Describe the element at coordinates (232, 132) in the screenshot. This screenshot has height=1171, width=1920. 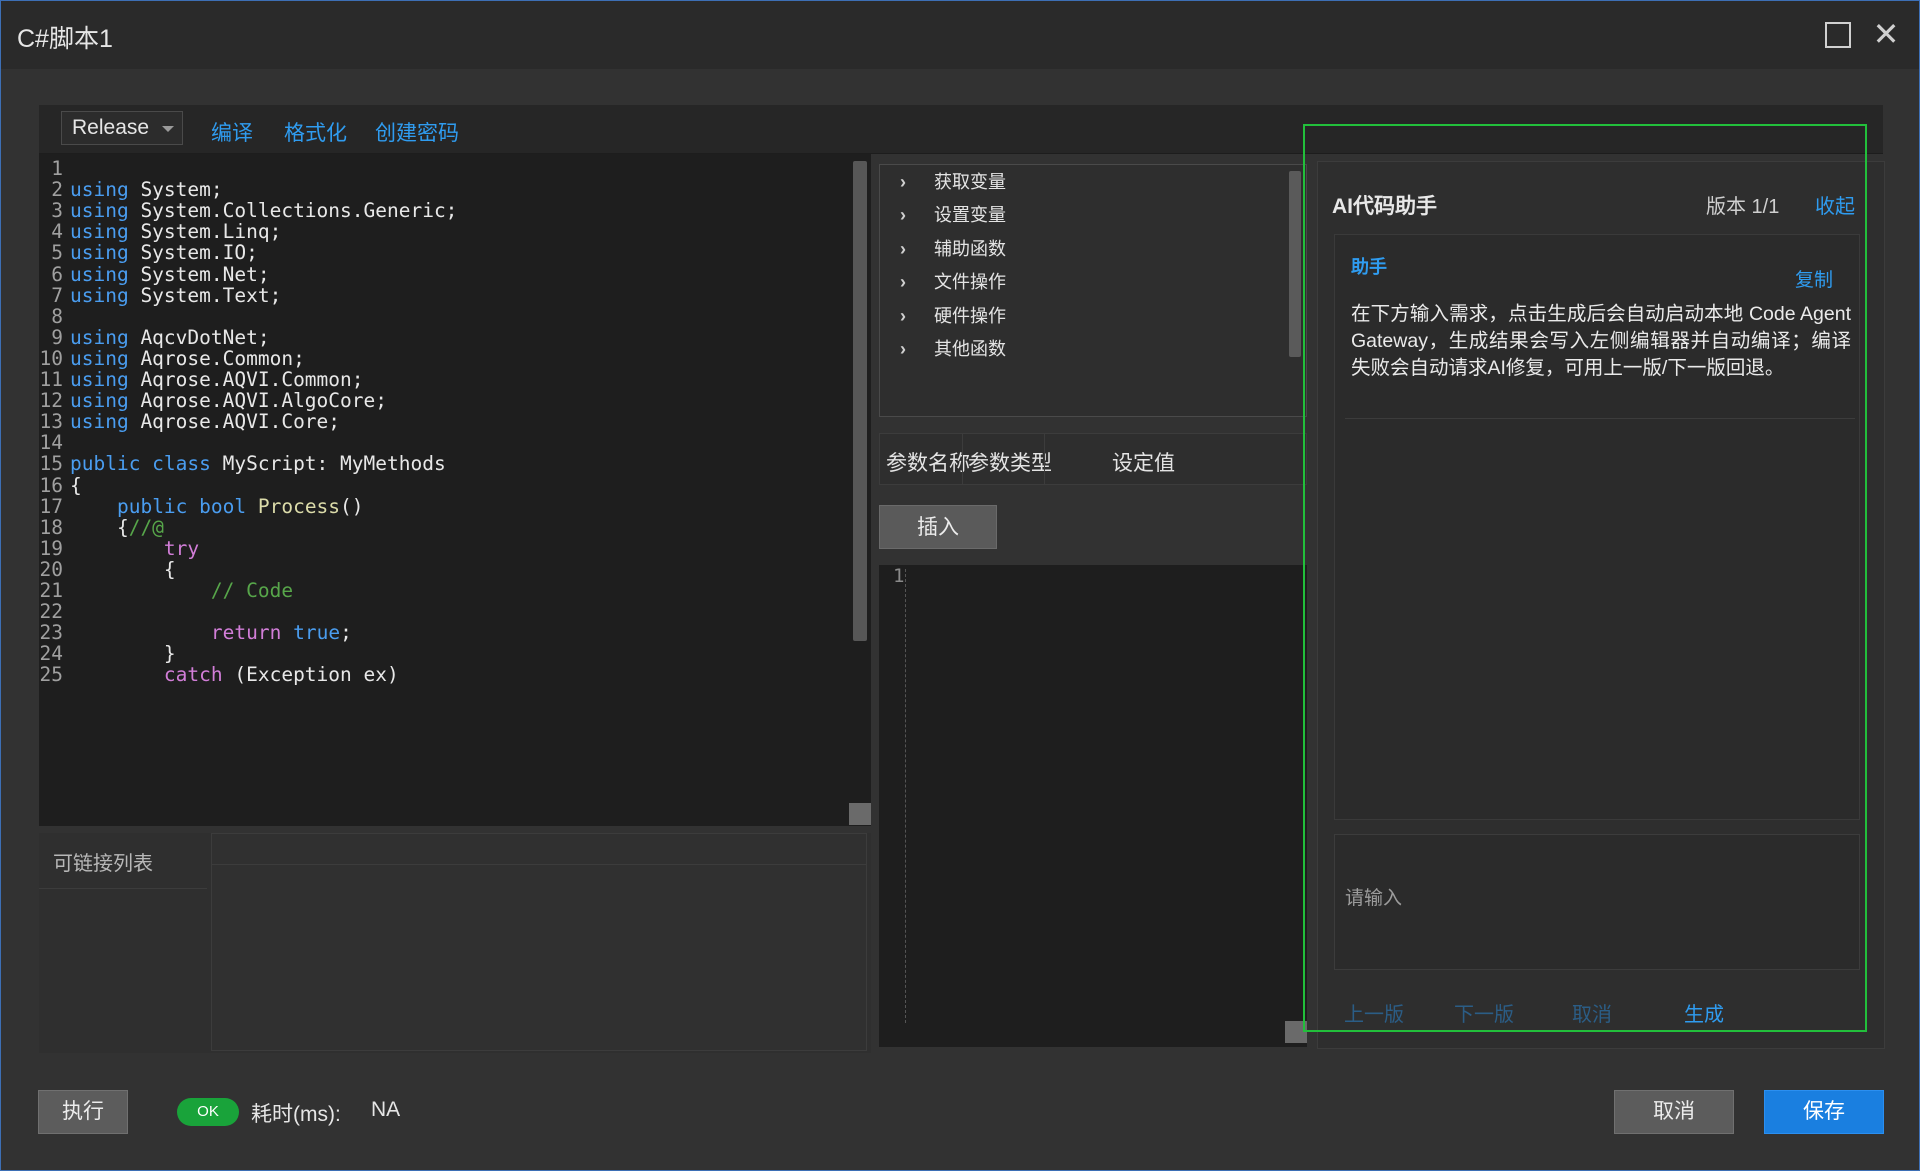
I see `compile-link: 编译` at that location.